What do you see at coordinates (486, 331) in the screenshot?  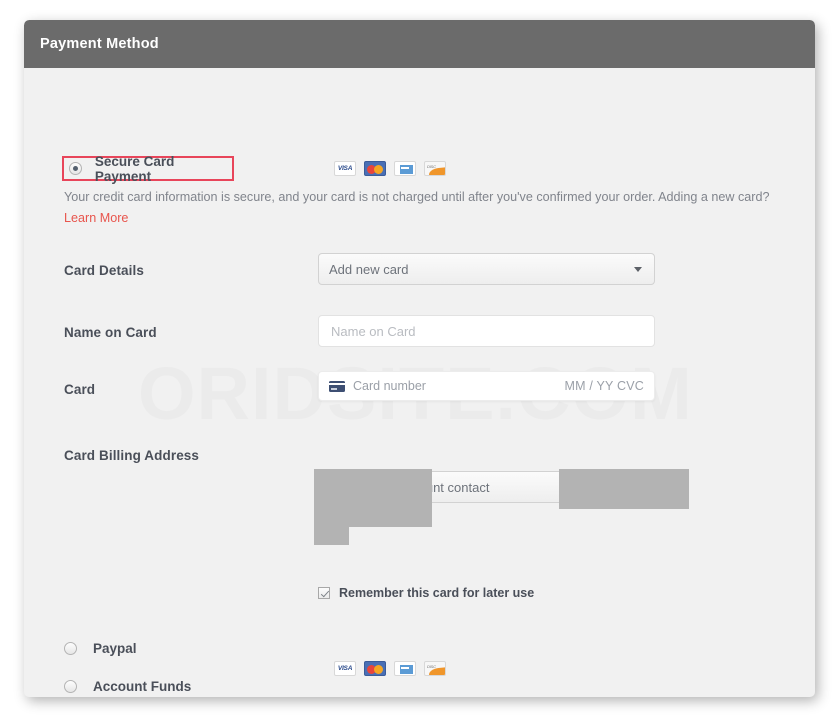 I see `name-on-card-input: Name on Card` at bounding box center [486, 331].